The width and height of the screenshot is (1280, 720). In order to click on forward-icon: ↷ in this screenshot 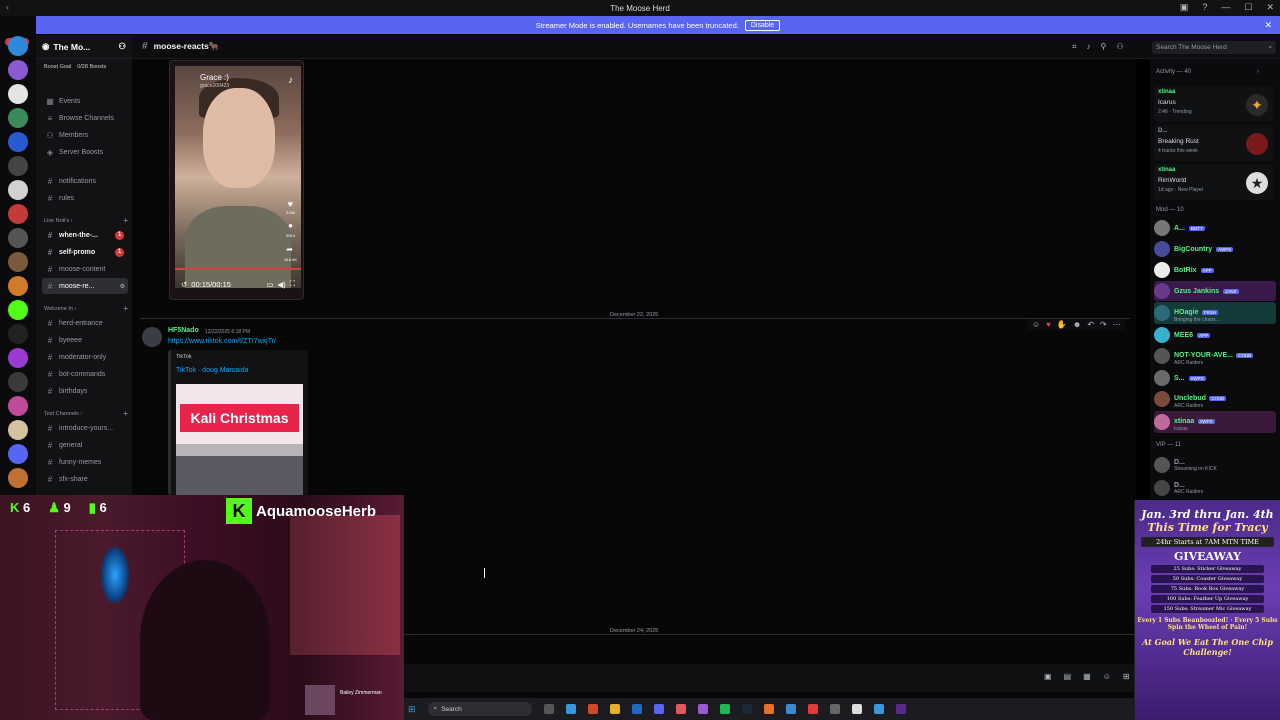, I will do `click(1103, 324)`.